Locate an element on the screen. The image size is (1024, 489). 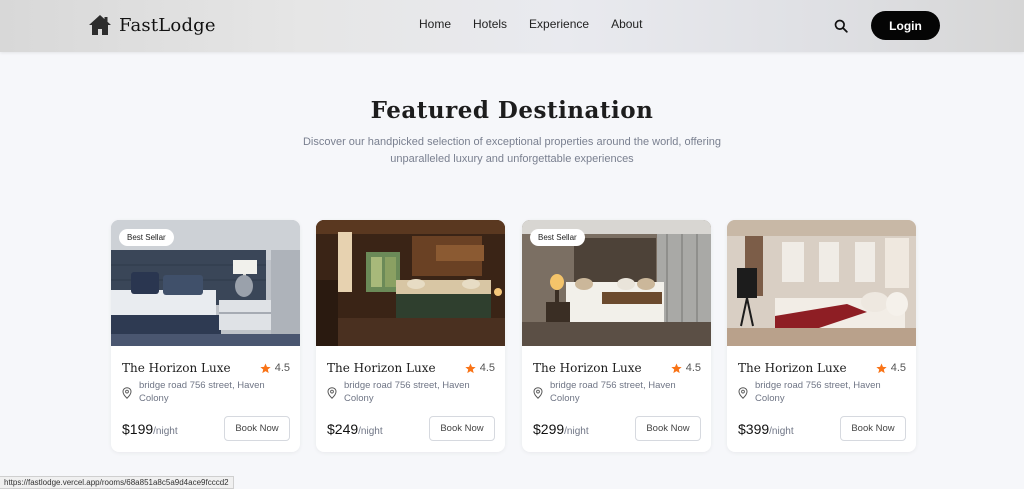
price-value: $199 is located at coordinates (138, 429).